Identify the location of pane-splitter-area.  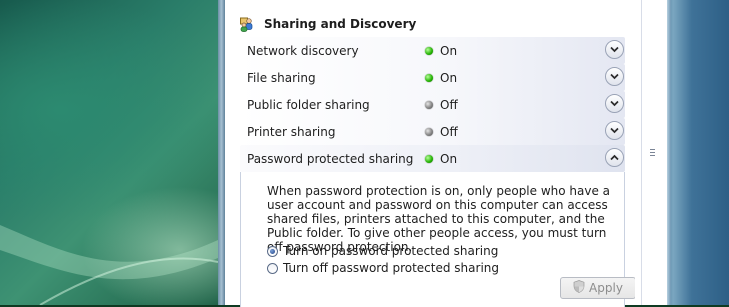
(651, 152).